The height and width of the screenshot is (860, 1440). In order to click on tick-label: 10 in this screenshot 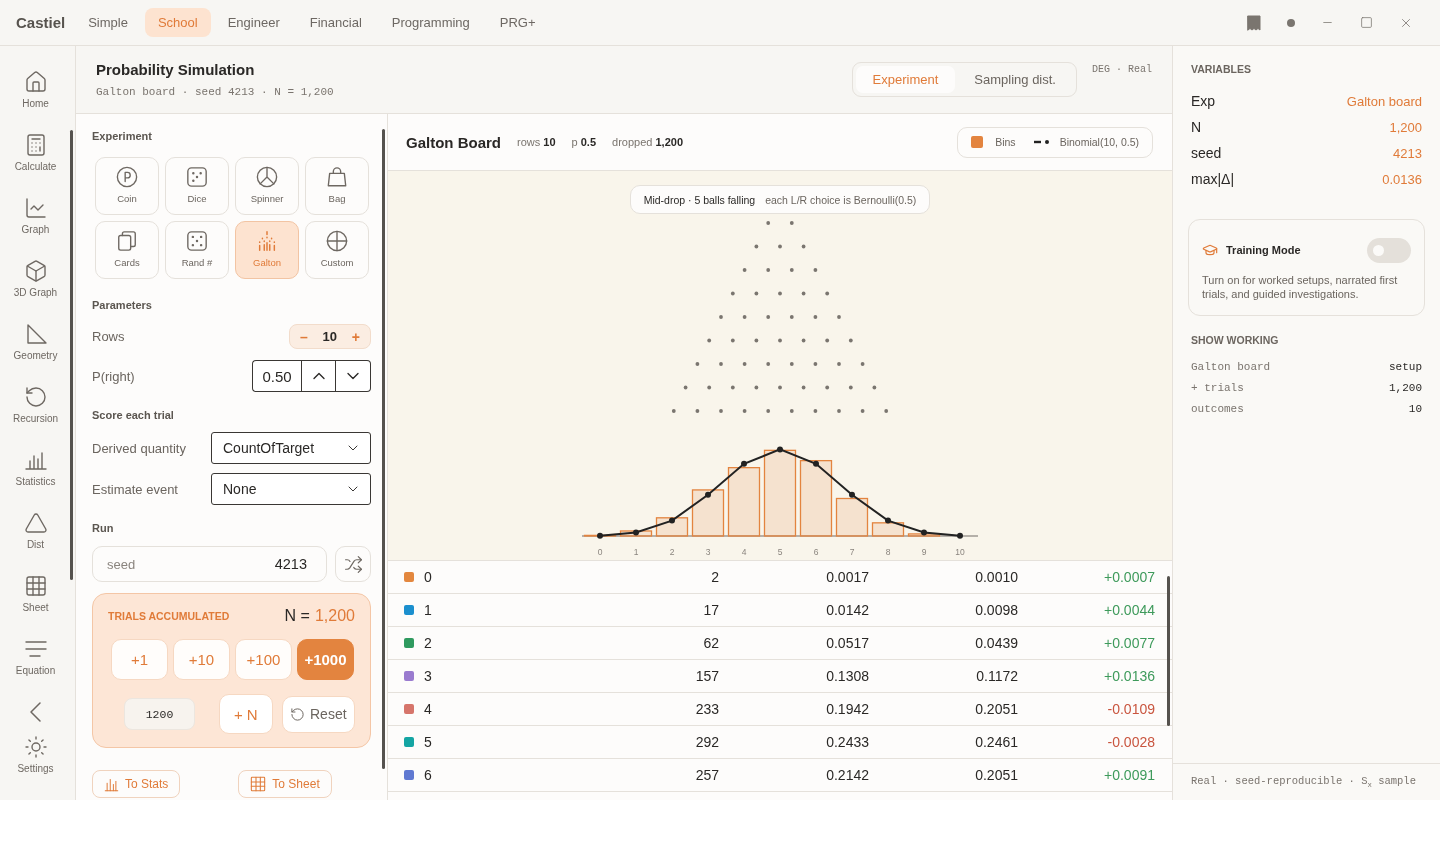, I will do `click(960, 552)`.